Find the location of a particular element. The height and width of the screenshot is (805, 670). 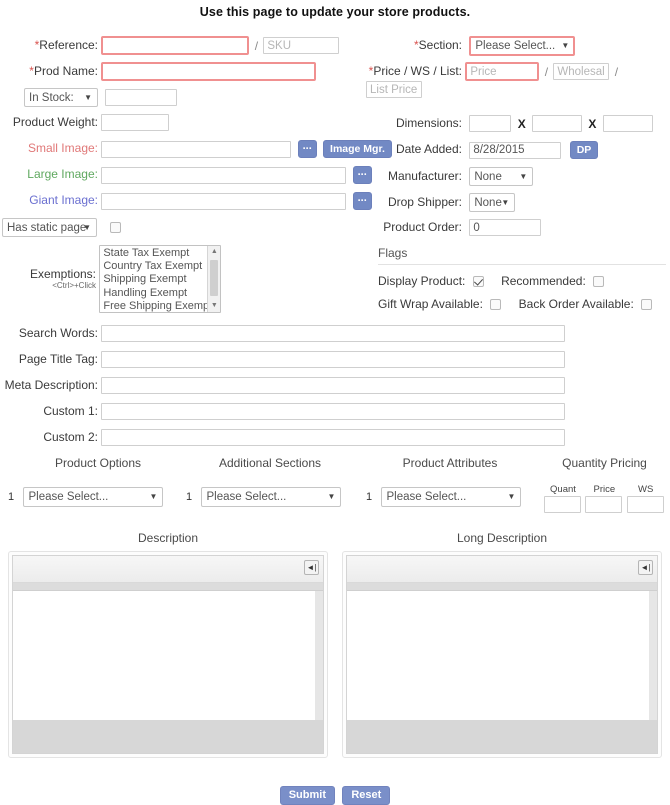

date-added-row: Date Added: DP is located at coordinates (489, 150).